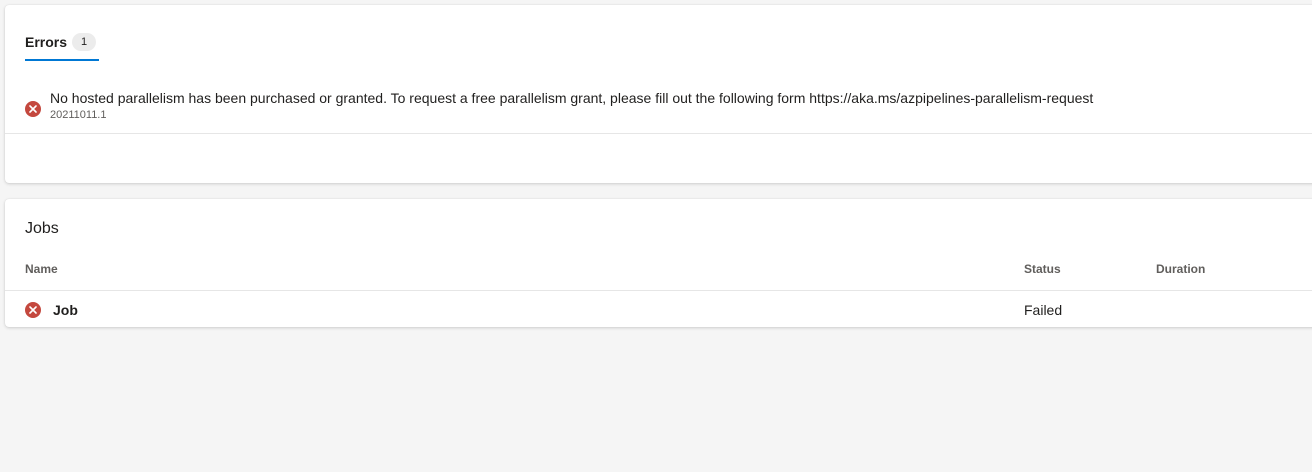  I want to click on divider, so click(658, 133).